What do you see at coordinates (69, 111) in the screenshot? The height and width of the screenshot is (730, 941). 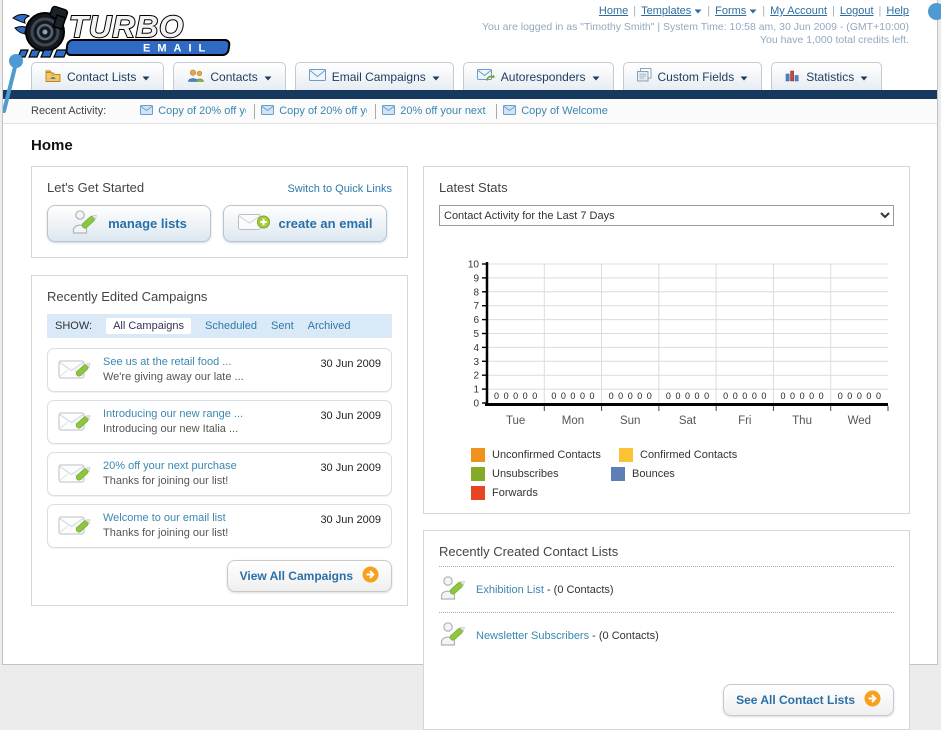 I see `recent-activity-label: Recent Activity:` at bounding box center [69, 111].